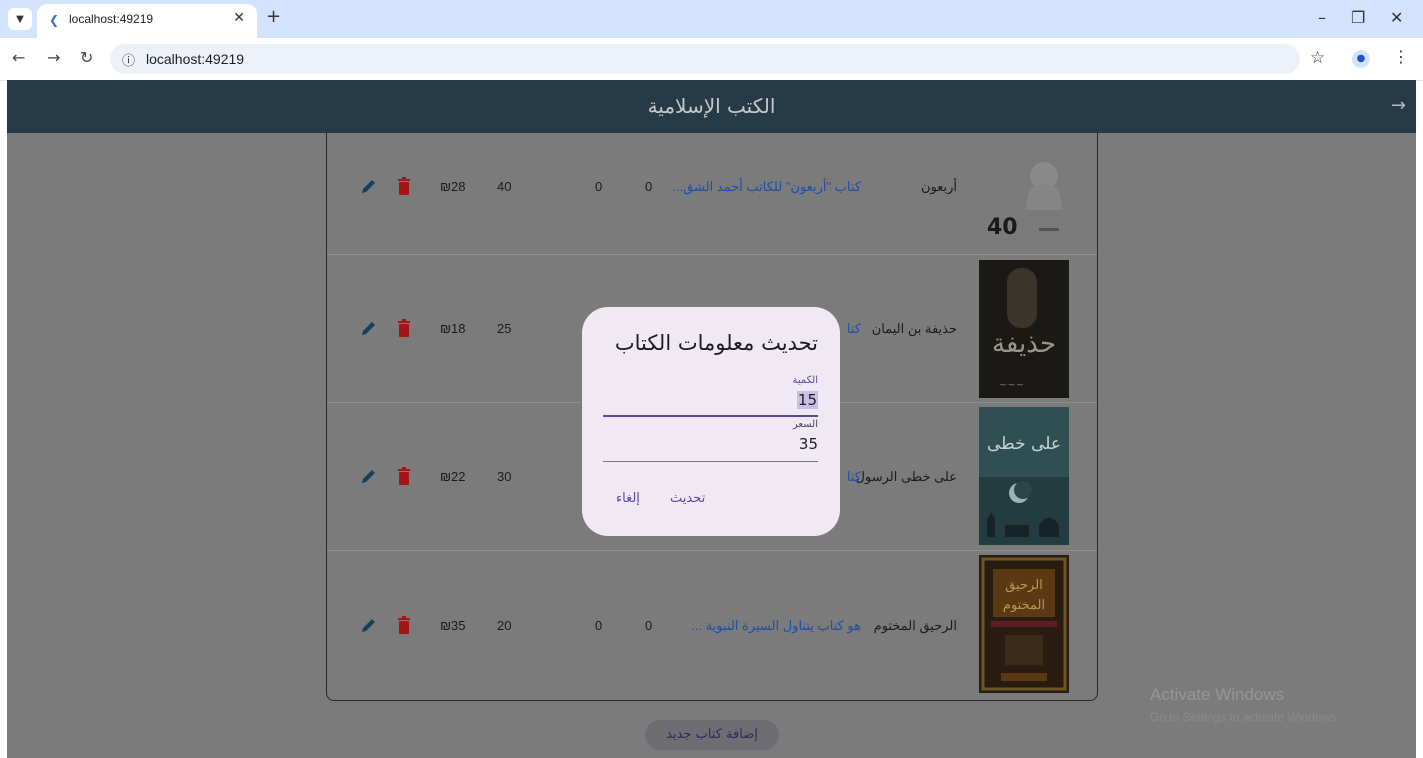 The height and width of the screenshot is (758, 1423). What do you see at coordinates (915, 625) in the screenshot?
I see `book-name: الرحيق المختوم` at bounding box center [915, 625].